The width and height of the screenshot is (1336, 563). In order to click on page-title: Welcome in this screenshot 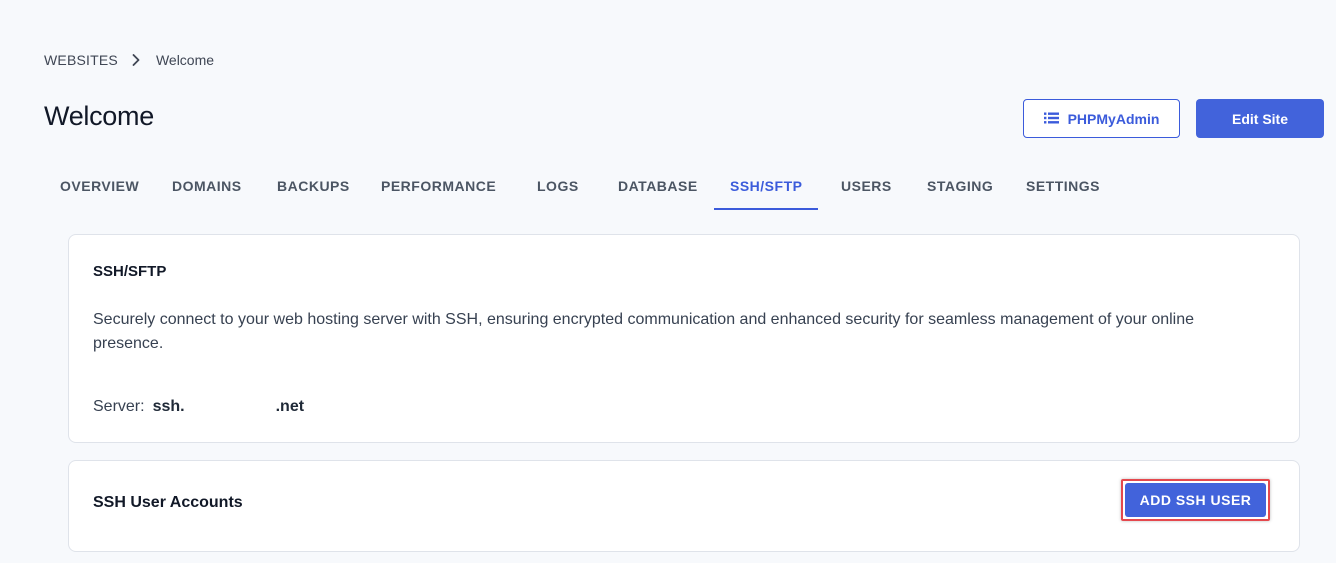, I will do `click(99, 116)`.